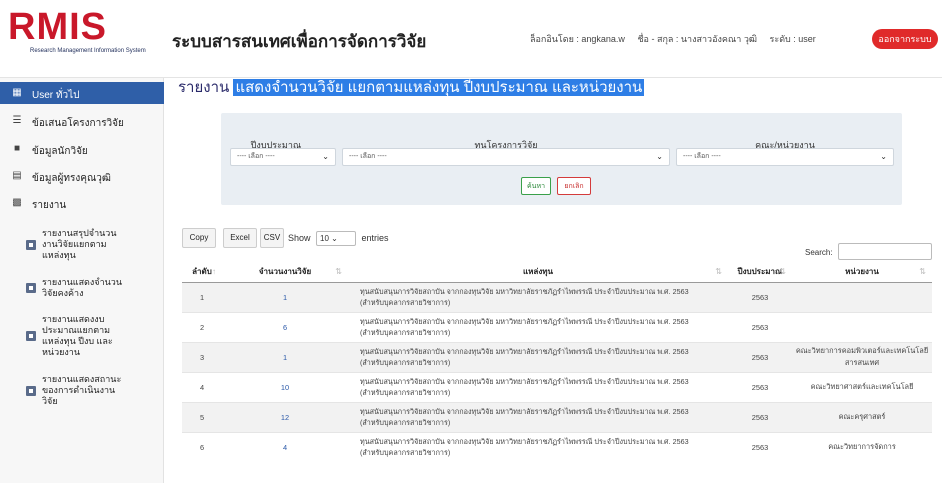  I want to click on sub-item-line: รายงานแสดงงบ, so click(73, 319).